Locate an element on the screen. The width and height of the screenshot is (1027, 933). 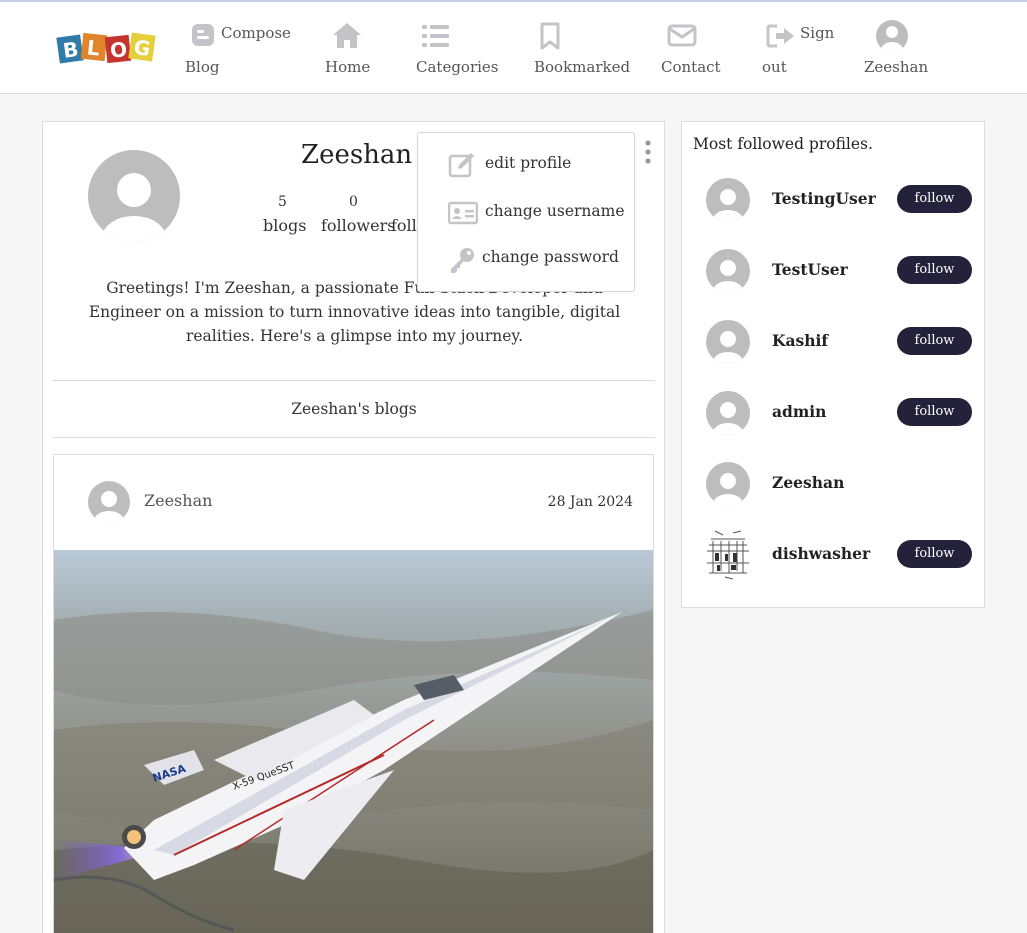
stat-followers-label: followers is located at coordinates (358, 225).